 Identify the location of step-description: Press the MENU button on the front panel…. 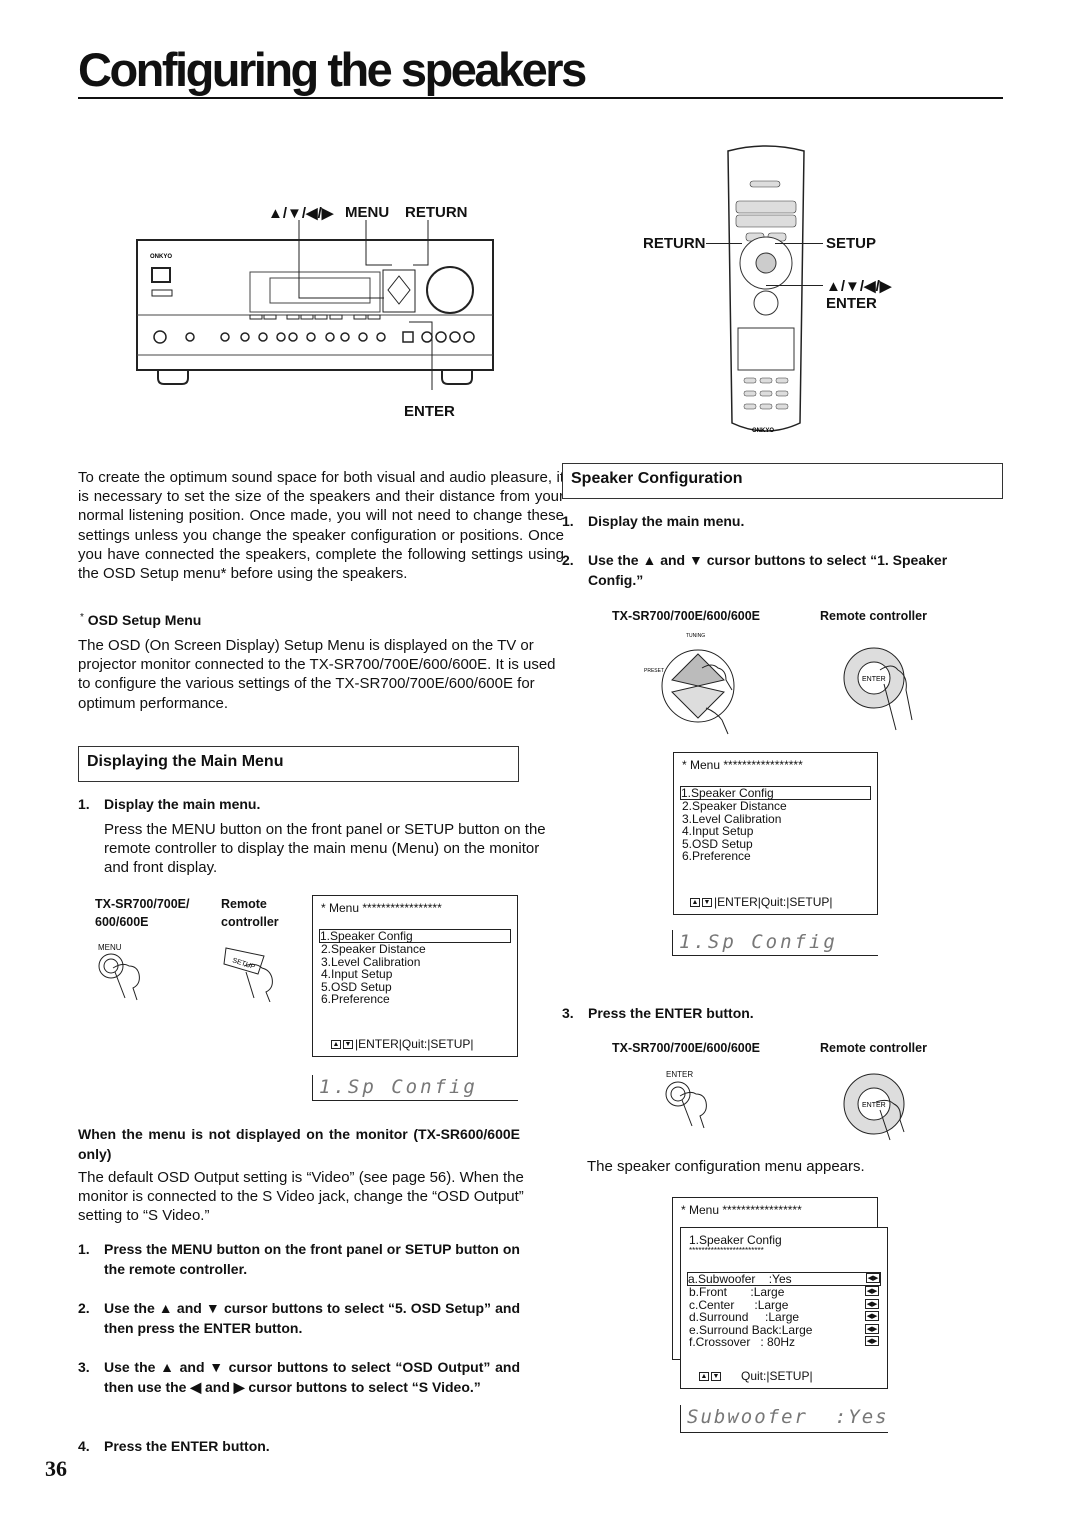
(325, 849).